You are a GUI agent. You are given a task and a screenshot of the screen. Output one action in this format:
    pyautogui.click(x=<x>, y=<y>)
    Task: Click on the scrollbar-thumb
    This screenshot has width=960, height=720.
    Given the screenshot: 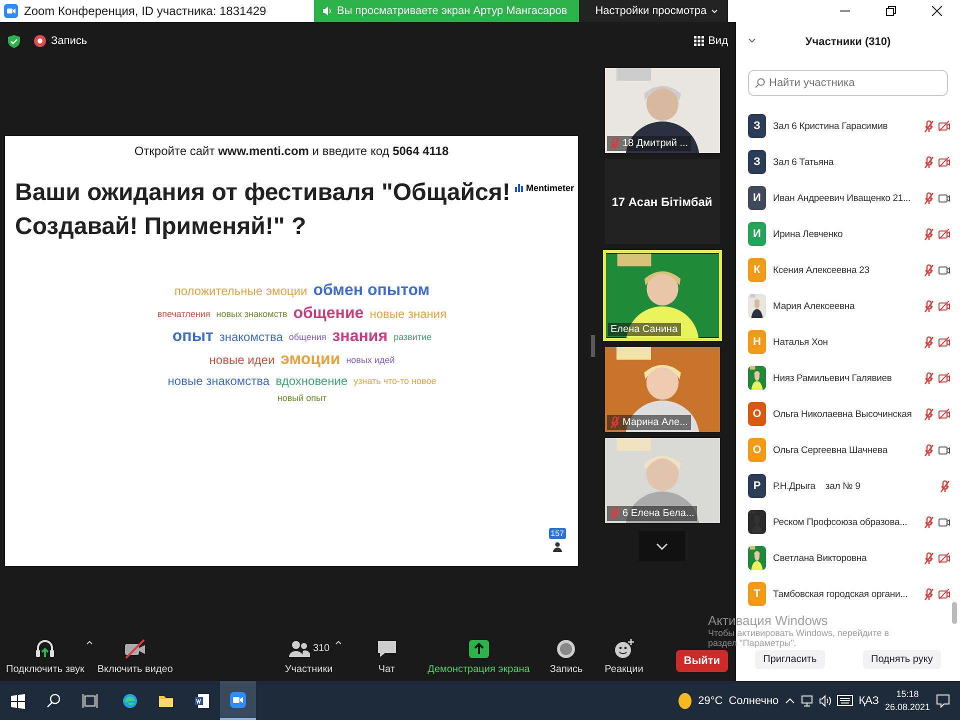 What is the action you would take?
    pyautogui.click(x=954, y=613)
    